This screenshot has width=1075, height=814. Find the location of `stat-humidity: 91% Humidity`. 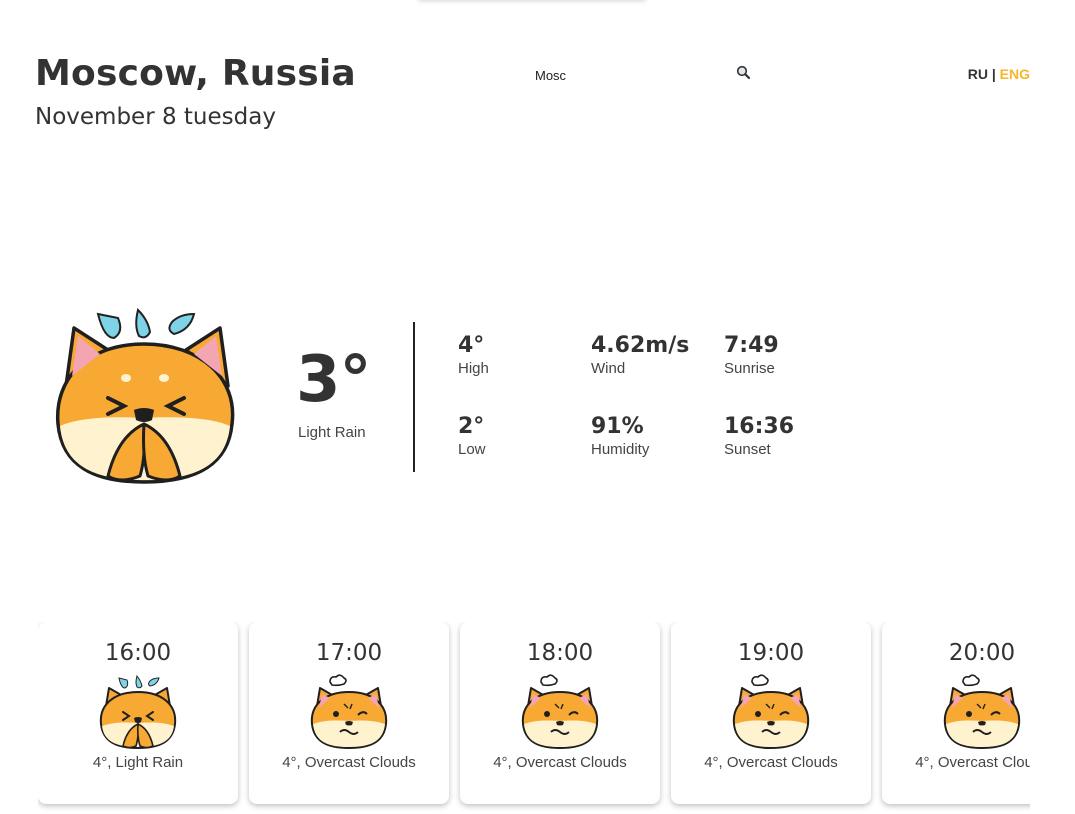

stat-humidity: 91% Humidity is located at coordinates (620, 436).